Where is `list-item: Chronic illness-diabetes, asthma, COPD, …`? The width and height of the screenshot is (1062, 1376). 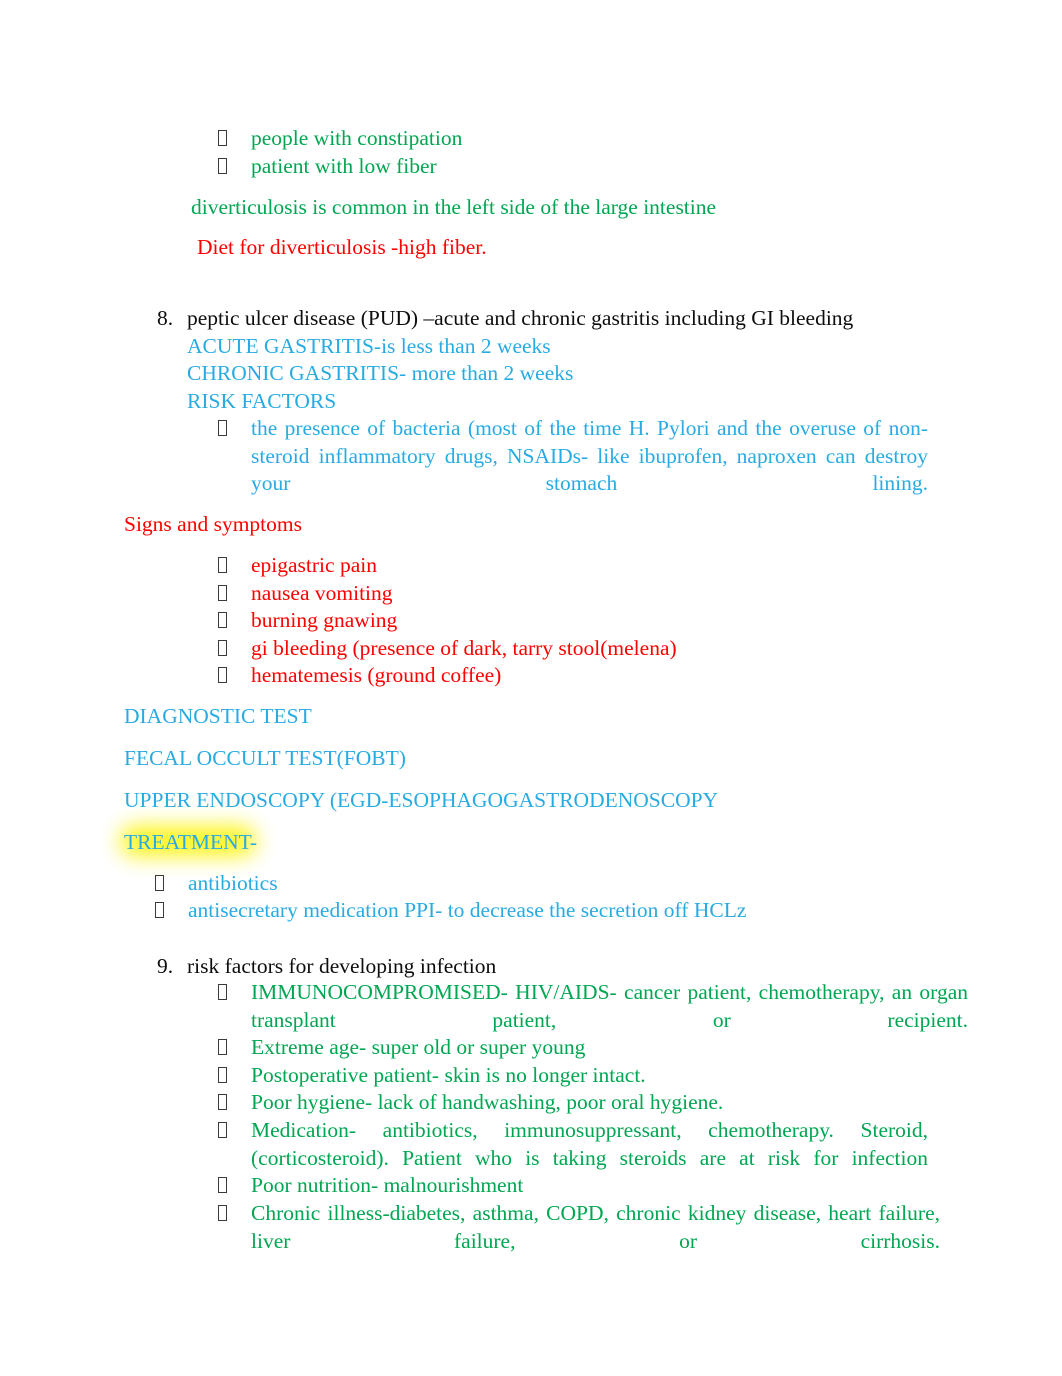
list-item: Chronic illness-diabetes, asthma, COPD, … is located at coordinates (579, 1241).